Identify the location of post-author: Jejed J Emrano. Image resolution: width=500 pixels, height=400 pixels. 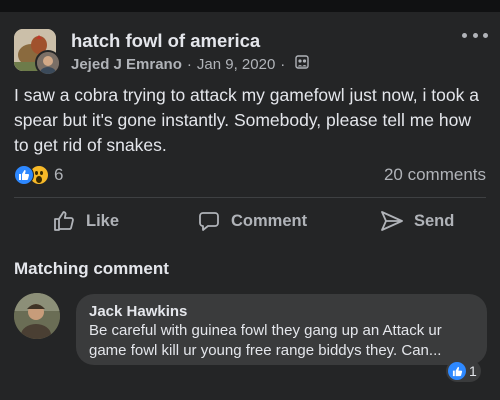
(126, 64).